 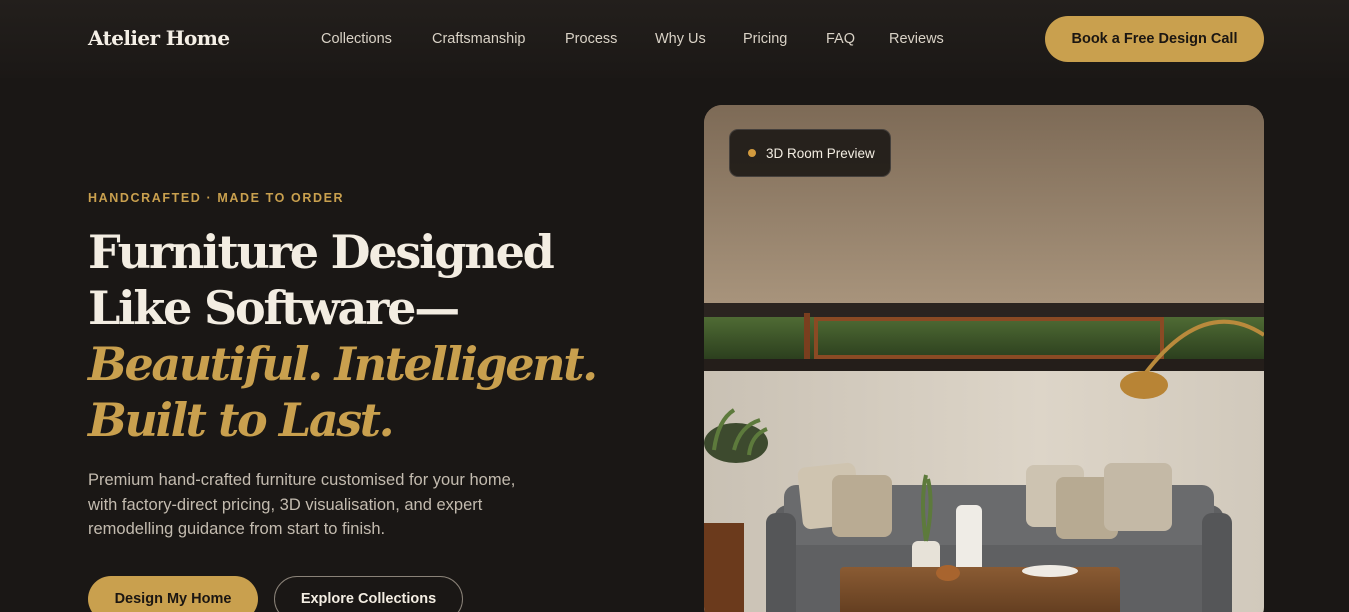 I want to click on nav-link-collections: Collections, so click(x=356, y=39).